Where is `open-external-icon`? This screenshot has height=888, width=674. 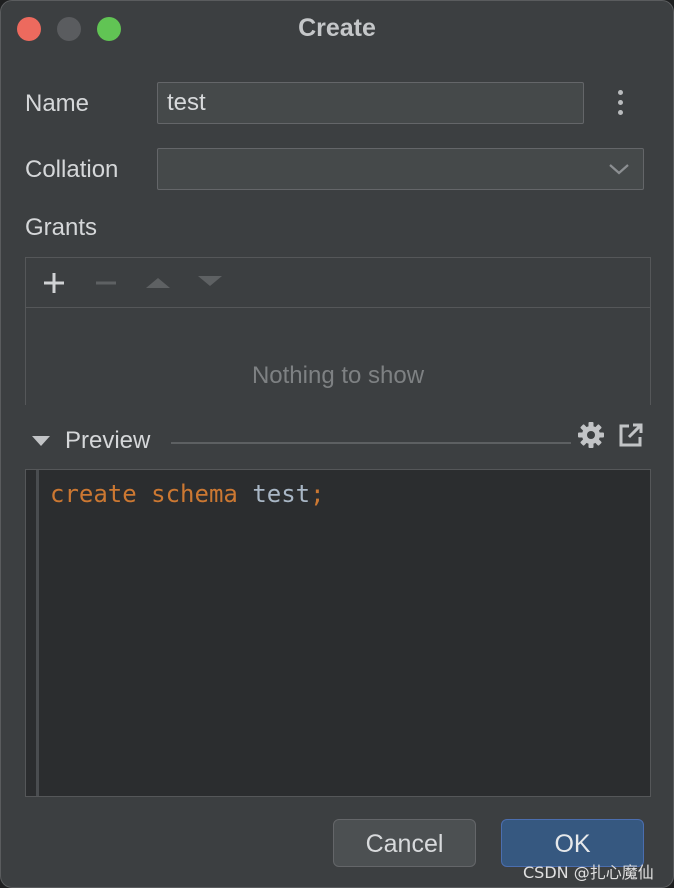
open-external-icon is located at coordinates (631, 435).